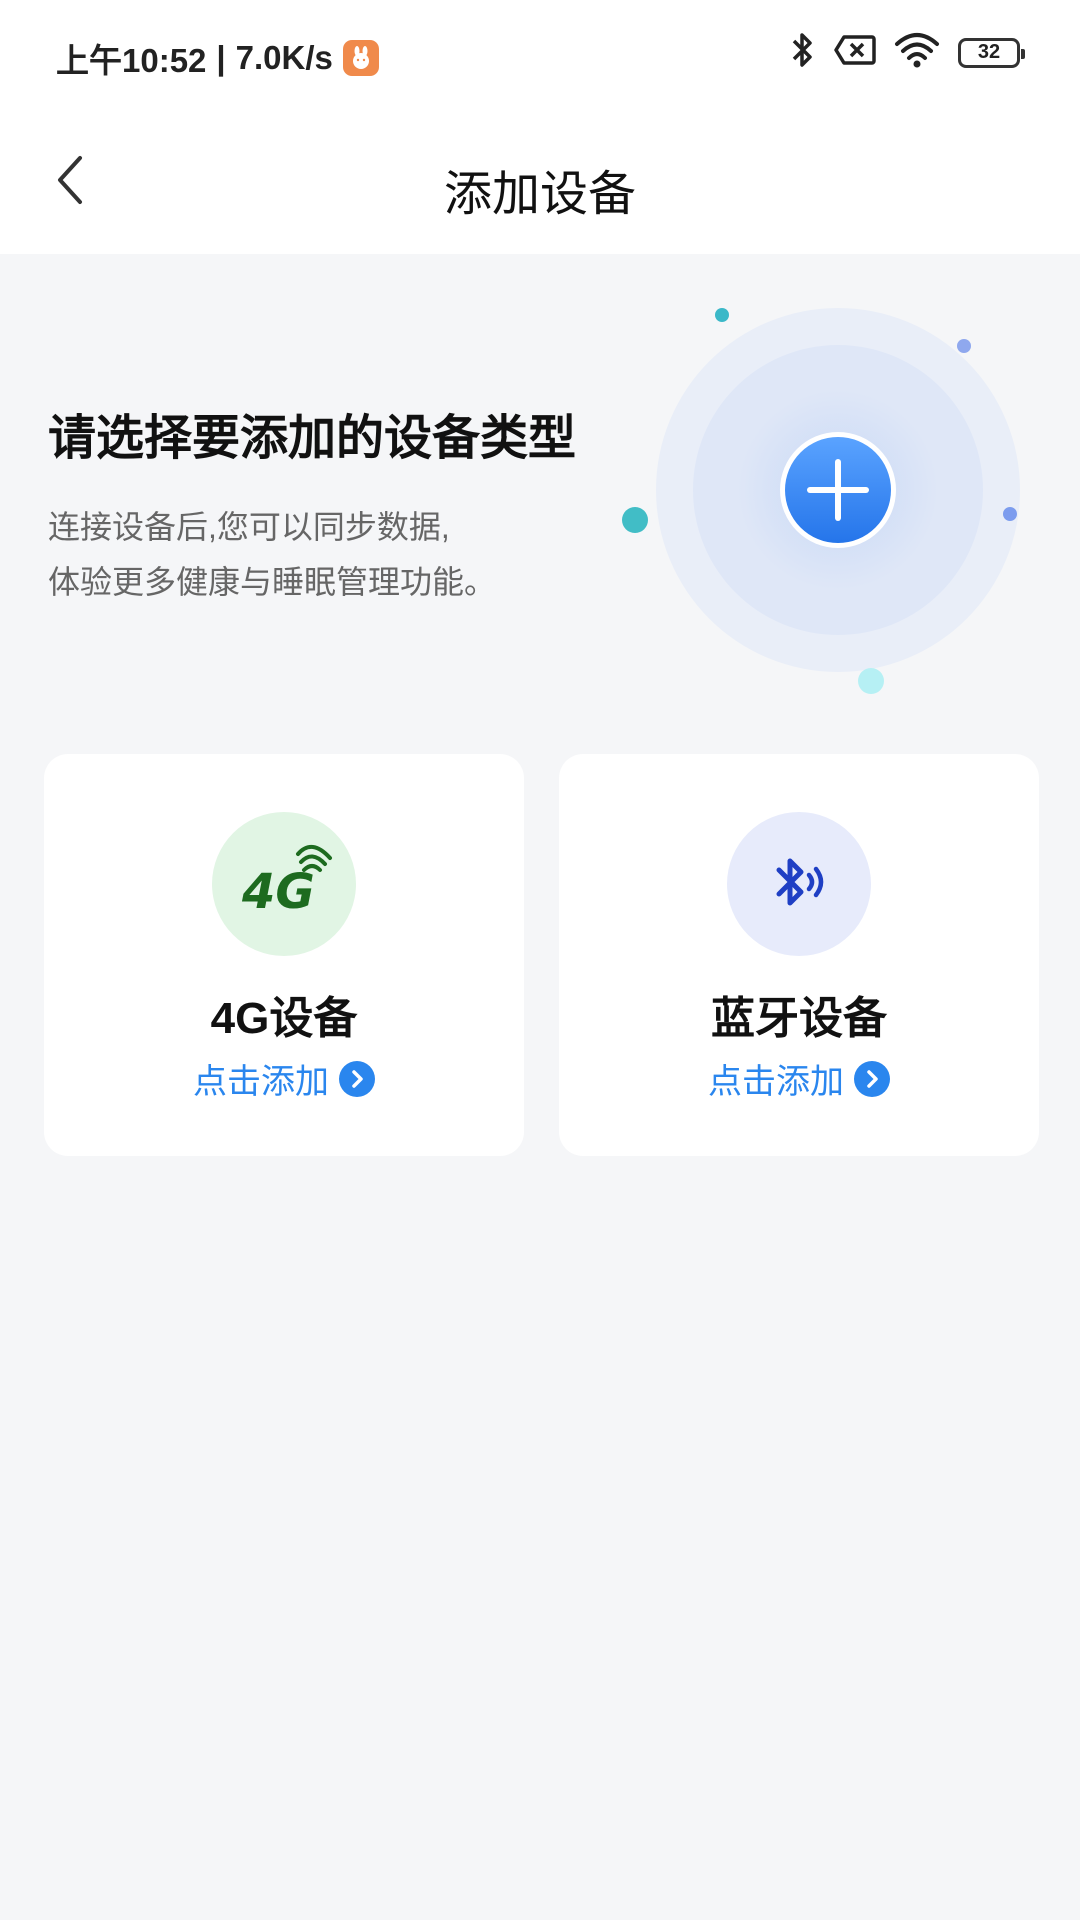 Image resolution: width=1080 pixels, height=1920 pixels. What do you see at coordinates (821, 501) in the screenshot?
I see `hero-illustration-svg` at bounding box center [821, 501].